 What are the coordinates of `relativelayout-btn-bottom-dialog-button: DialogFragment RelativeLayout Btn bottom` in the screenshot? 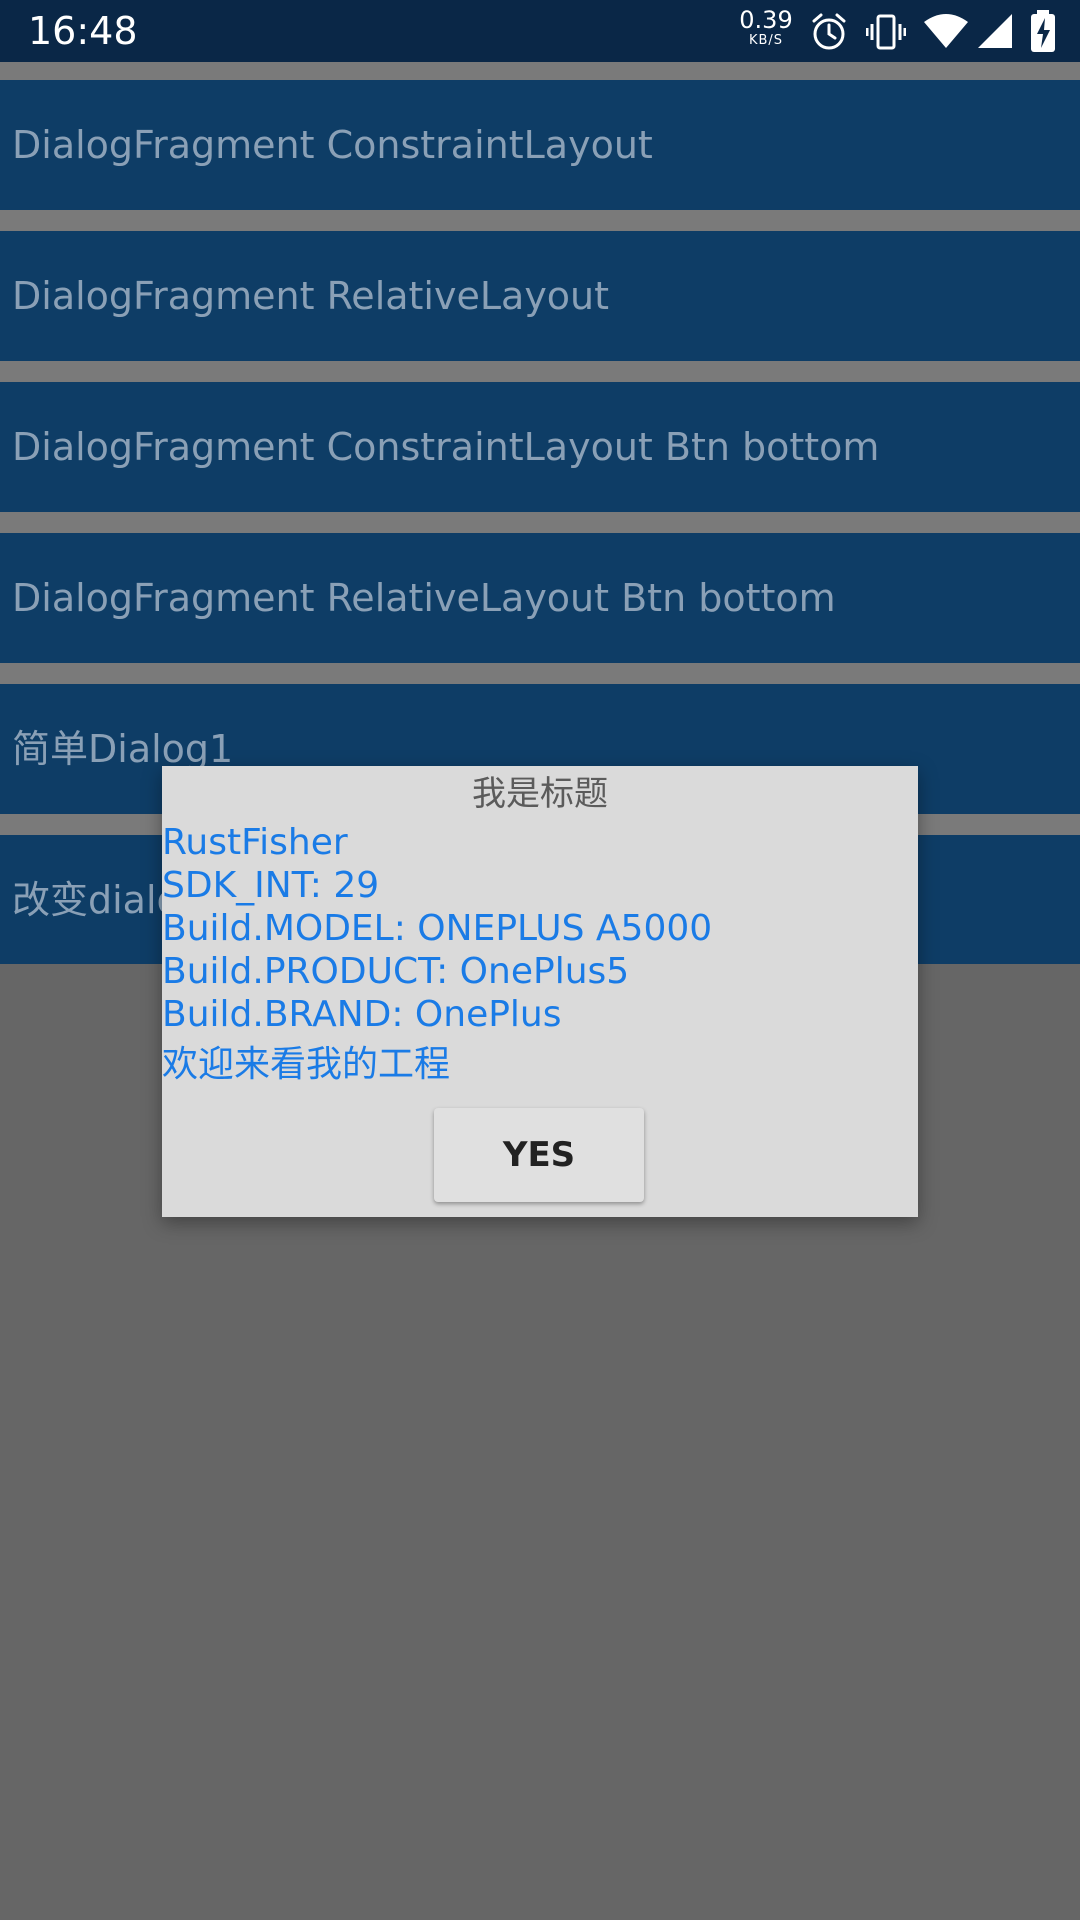 It's located at (540, 598).